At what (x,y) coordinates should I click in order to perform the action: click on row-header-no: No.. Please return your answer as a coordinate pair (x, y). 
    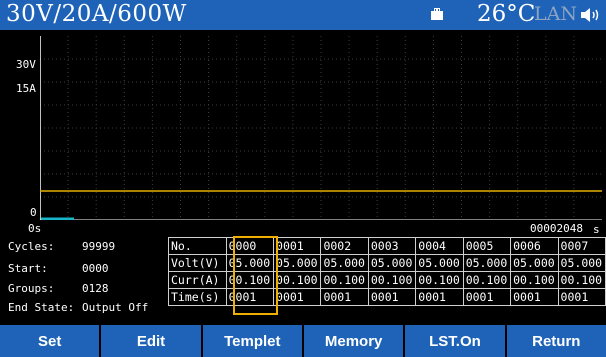
    Looking at the image, I should click on (197, 246).